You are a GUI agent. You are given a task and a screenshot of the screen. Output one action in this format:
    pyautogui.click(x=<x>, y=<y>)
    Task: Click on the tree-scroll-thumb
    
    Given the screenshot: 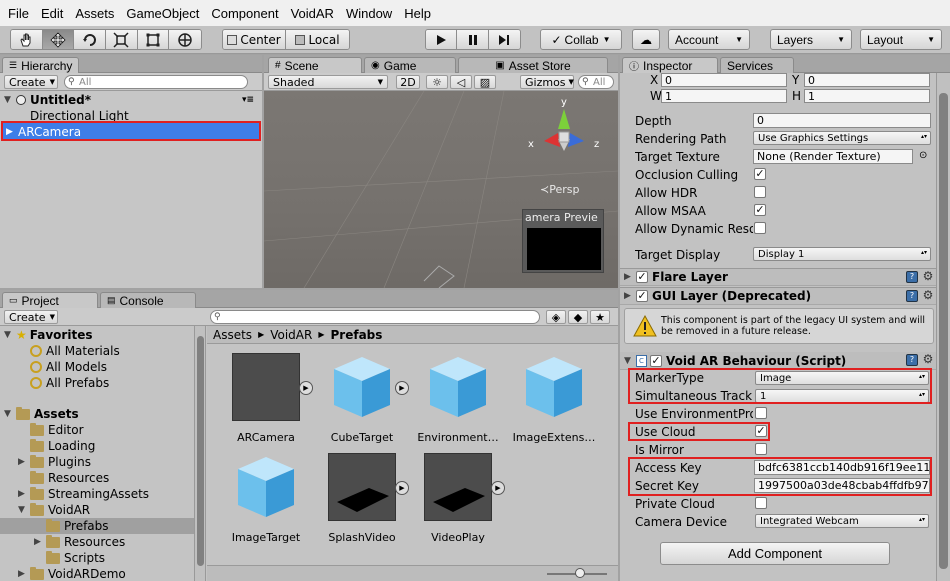 What is the action you would take?
    pyautogui.click(x=200, y=451)
    